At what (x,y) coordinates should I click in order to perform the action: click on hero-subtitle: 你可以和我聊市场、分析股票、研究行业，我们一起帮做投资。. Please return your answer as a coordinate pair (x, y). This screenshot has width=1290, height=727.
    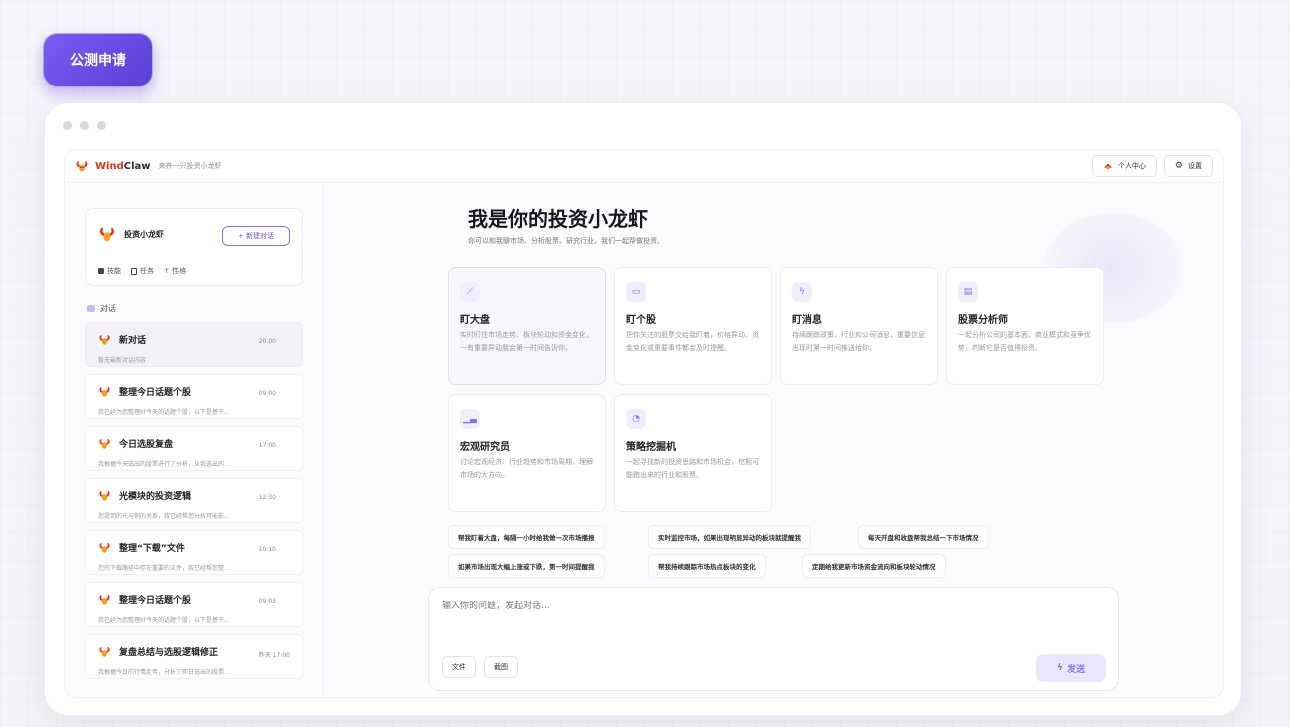
    Looking at the image, I should click on (566, 241).